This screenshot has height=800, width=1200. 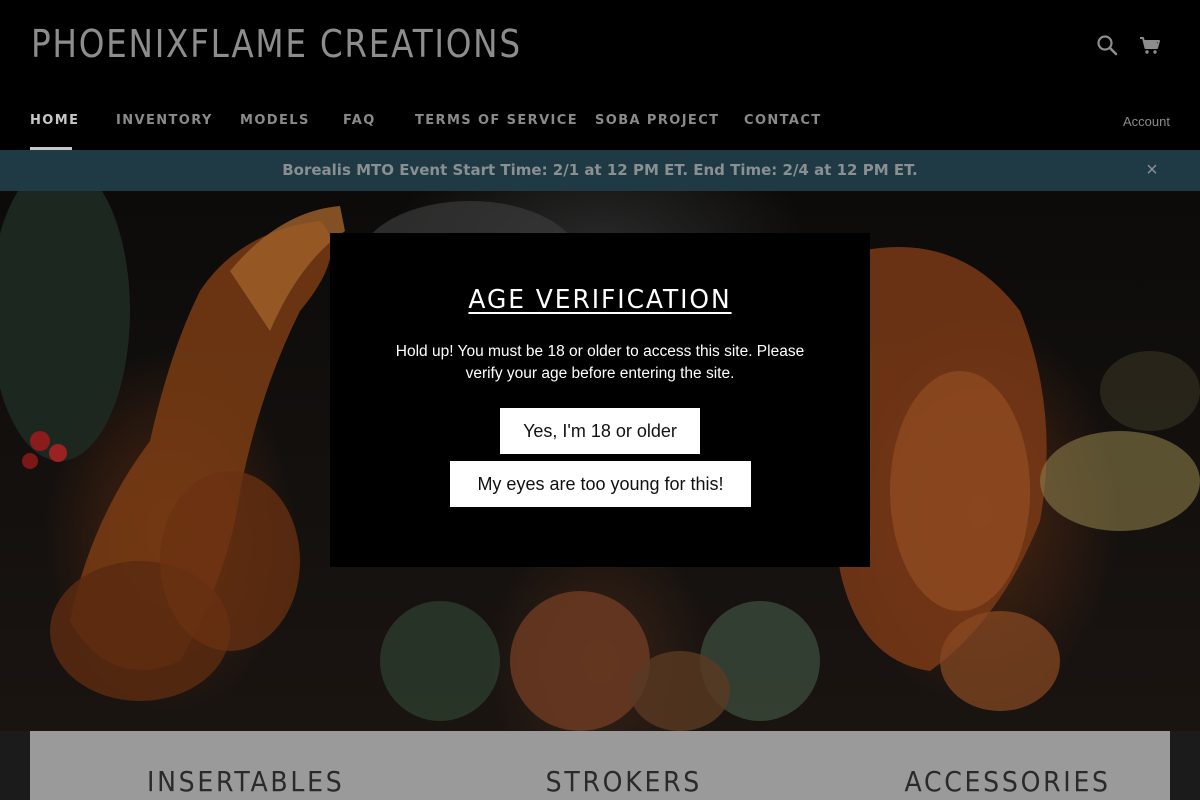 What do you see at coordinates (1107, 45) in the screenshot?
I see `search-icon` at bounding box center [1107, 45].